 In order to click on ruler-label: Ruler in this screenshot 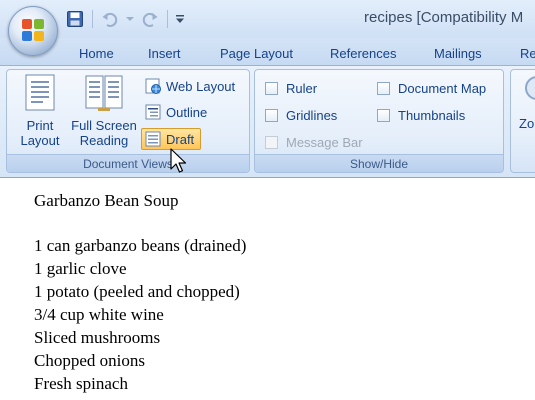, I will do `click(302, 88)`.